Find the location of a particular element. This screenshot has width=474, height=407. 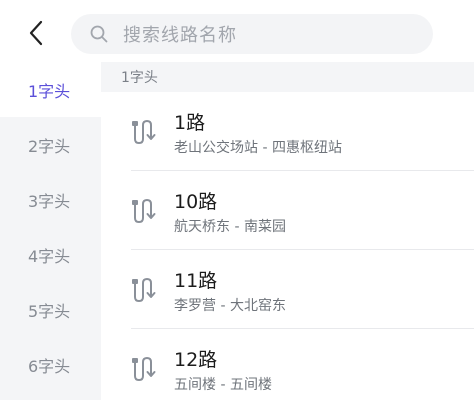

route-stops: 李罗营 - 大北窑东 is located at coordinates (230, 306).